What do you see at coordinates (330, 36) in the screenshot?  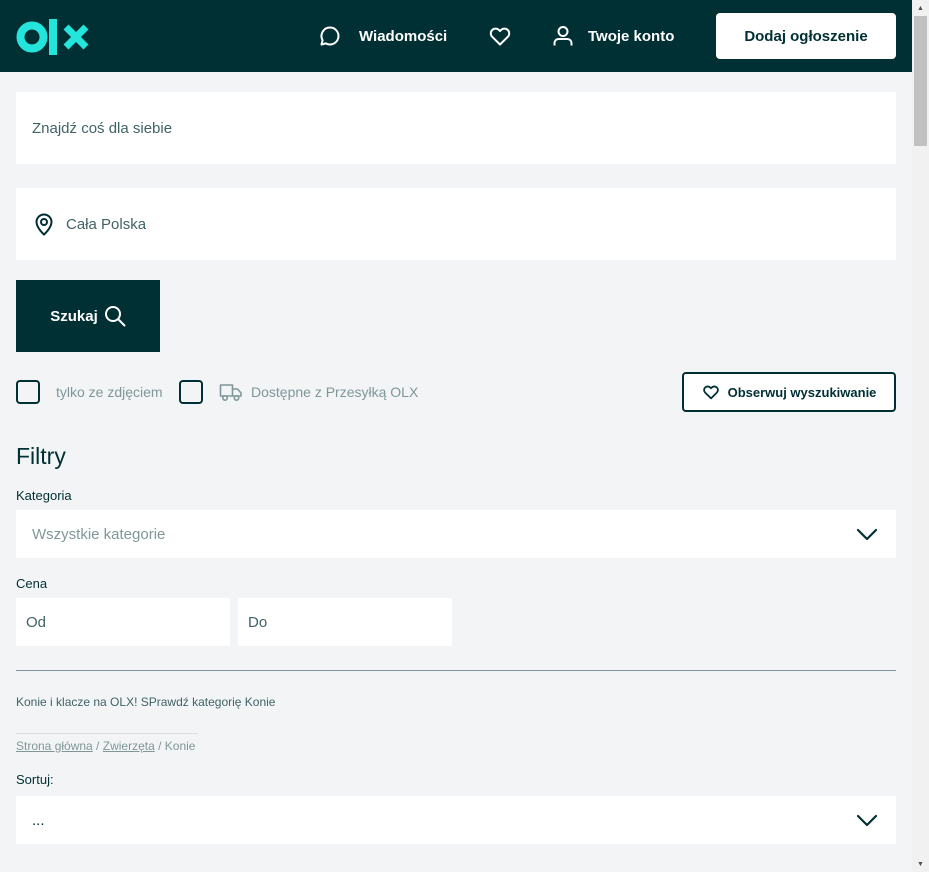 I see `chat-bubble-icon` at bounding box center [330, 36].